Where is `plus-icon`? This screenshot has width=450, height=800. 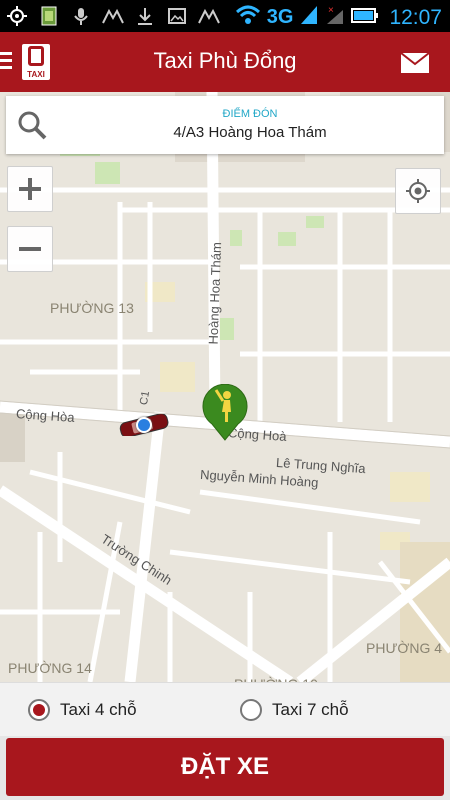 plus-icon is located at coordinates (30, 189).